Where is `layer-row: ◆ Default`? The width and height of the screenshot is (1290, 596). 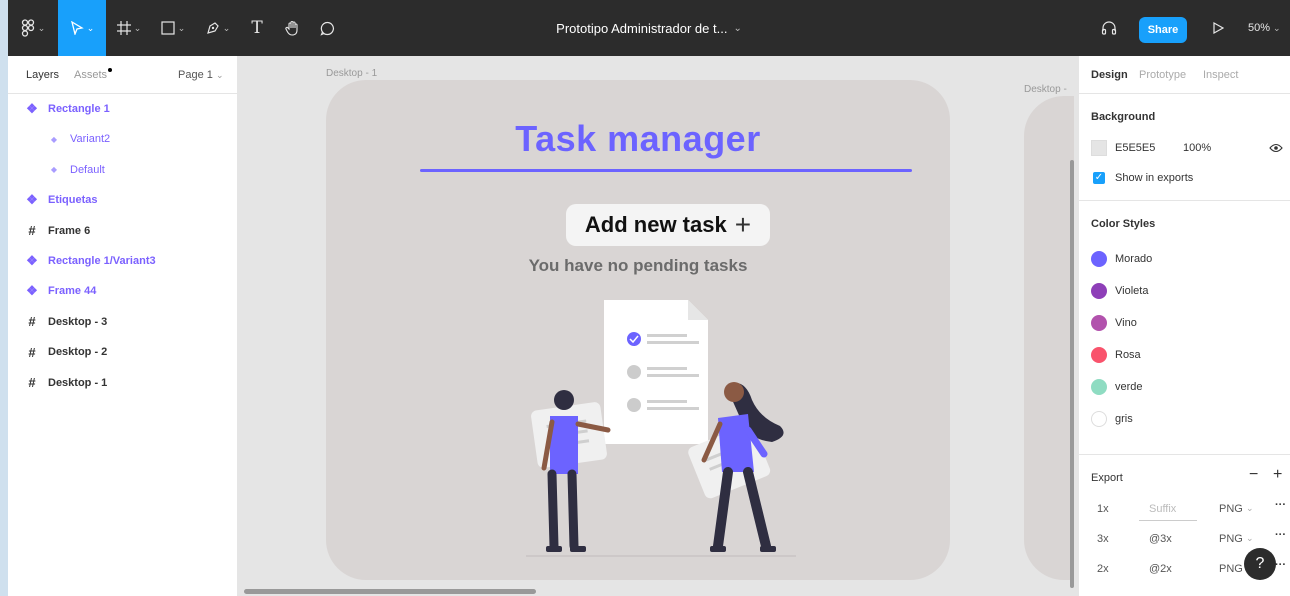
layer-row: ◆ Default is located at coordinates (123, 170).